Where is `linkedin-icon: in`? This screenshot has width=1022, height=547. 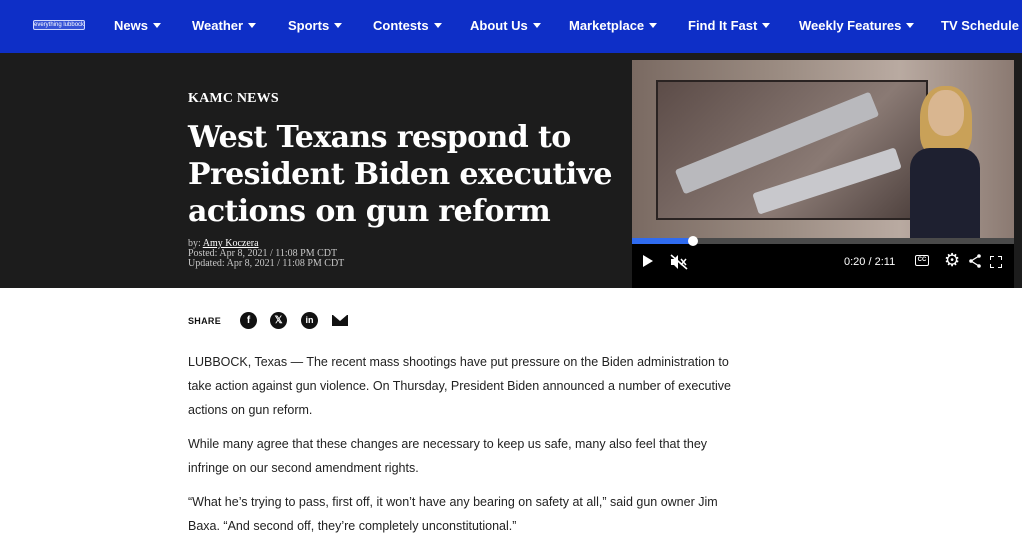 linkedin-icon: in is located at coordinates (309, 320).